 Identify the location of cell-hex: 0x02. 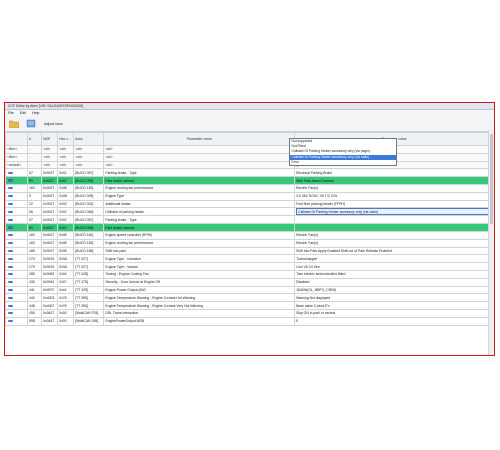
(66, 180).